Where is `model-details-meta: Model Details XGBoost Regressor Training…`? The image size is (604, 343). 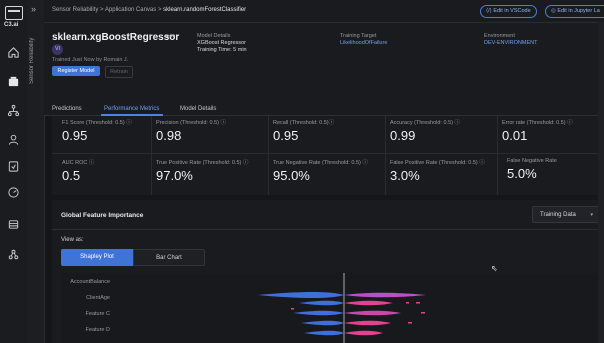 model-details-meta: Model Details XGBoost Regressor Training… is located at coordinates (222, 43).